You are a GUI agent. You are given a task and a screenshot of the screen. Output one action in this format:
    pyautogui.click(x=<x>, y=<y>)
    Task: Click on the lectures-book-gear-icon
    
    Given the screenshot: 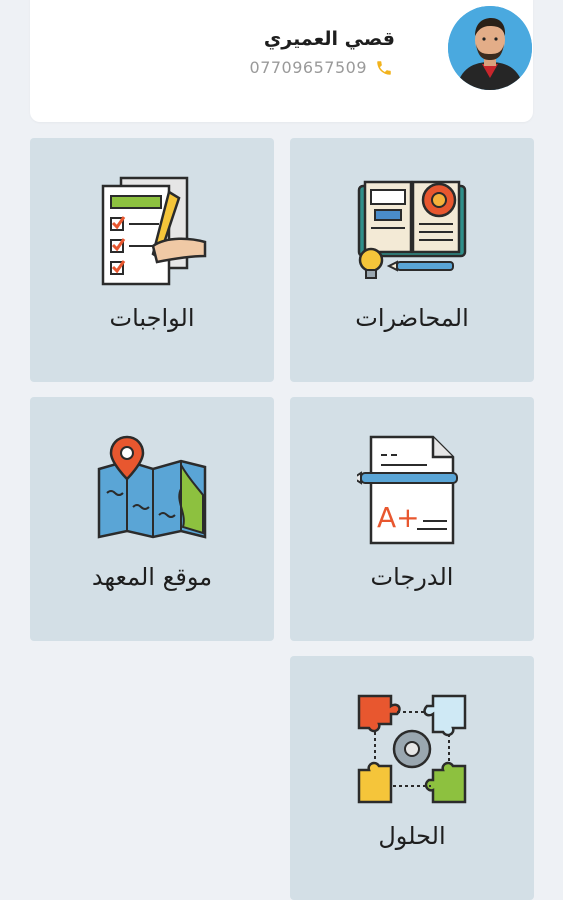 What is the action you would take?
    pyautogui.click(x=412, y=229)
    